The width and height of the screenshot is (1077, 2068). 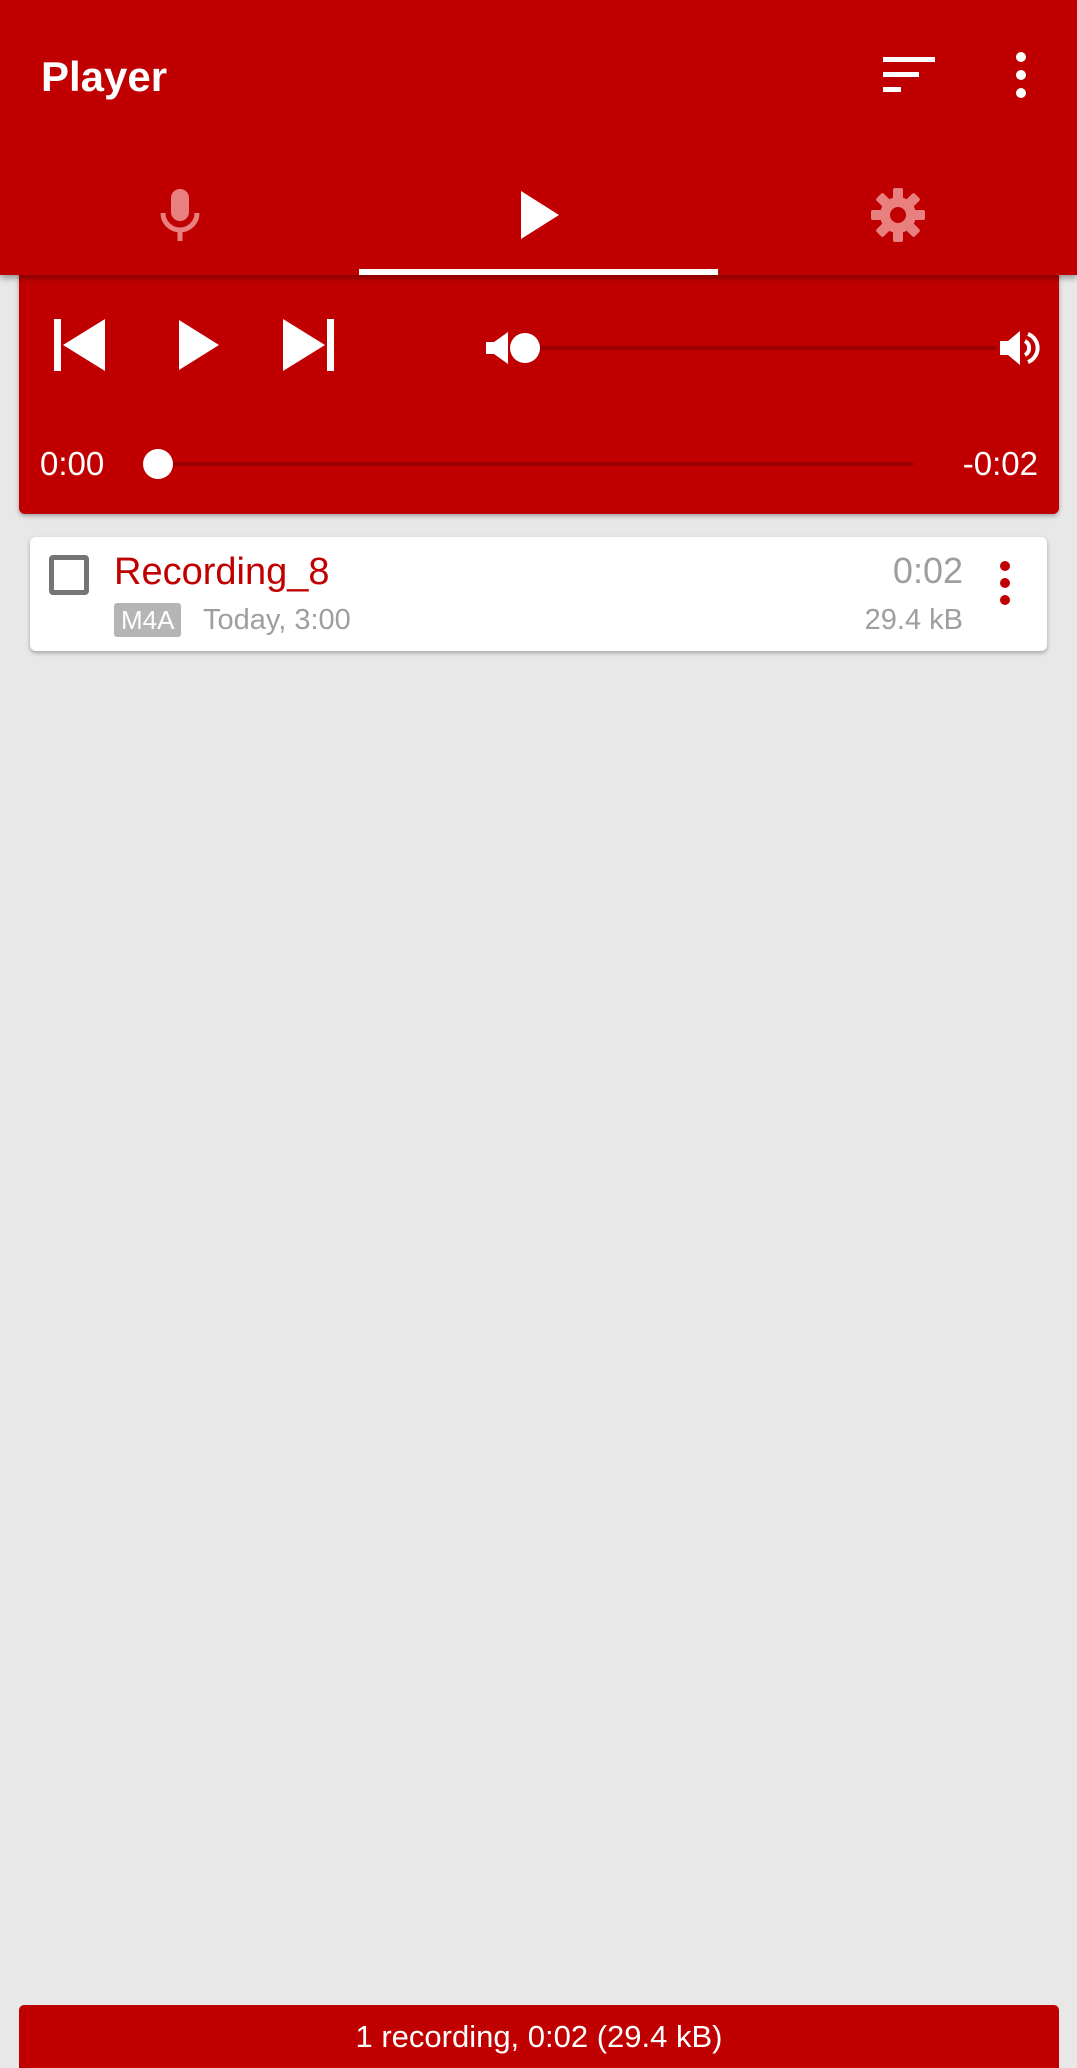 I want to click on select-checkbox, so click(x=69, y=575).